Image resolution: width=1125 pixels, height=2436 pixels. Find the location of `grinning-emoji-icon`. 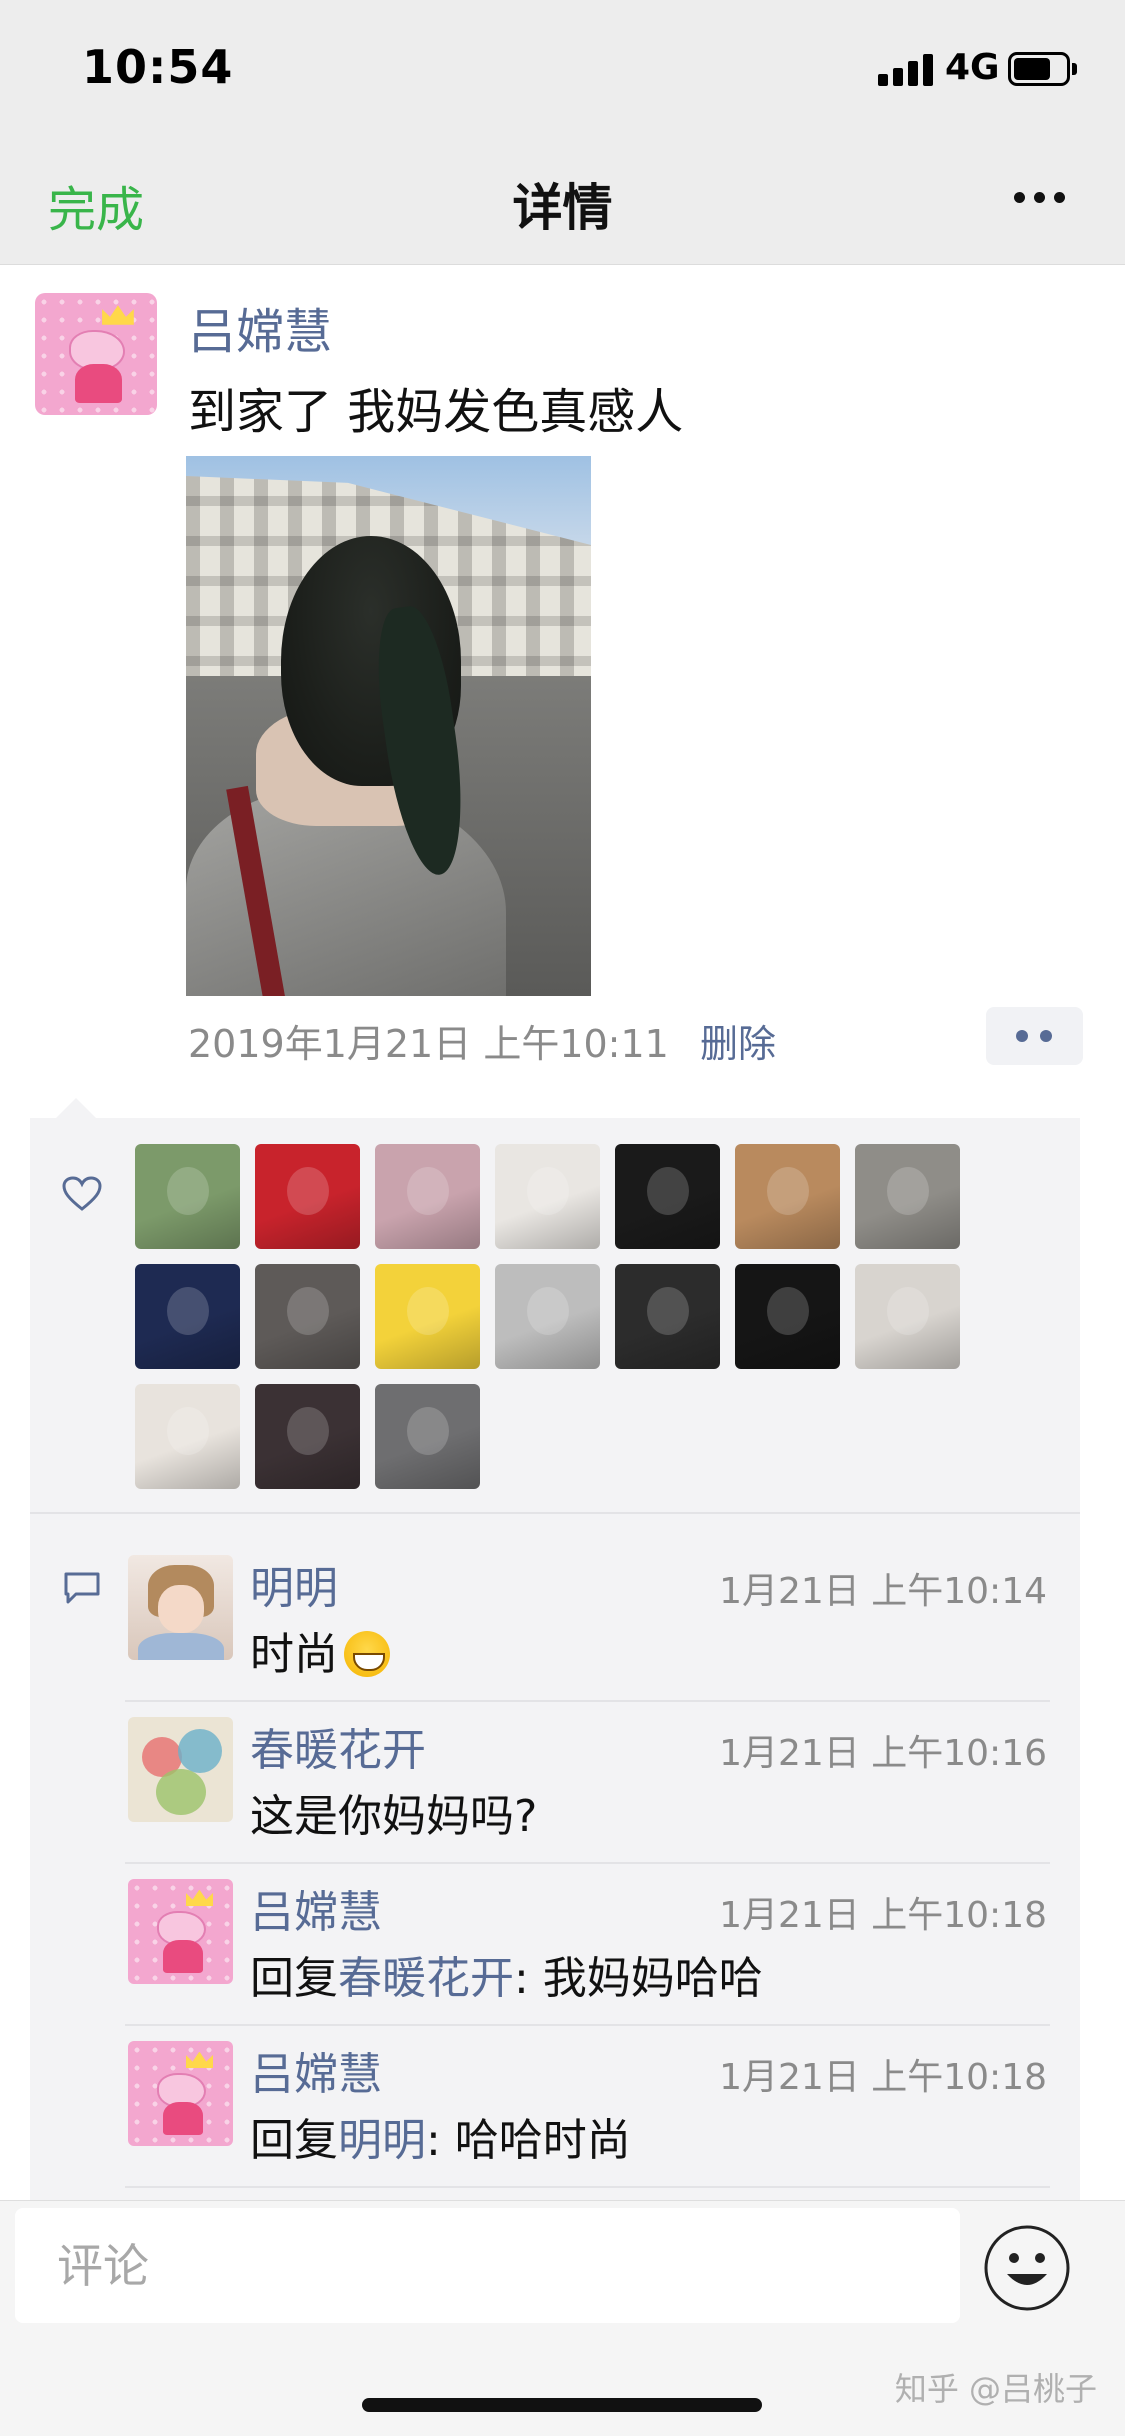

grinning-emoji-icon is located at coordinates (367, 1654).